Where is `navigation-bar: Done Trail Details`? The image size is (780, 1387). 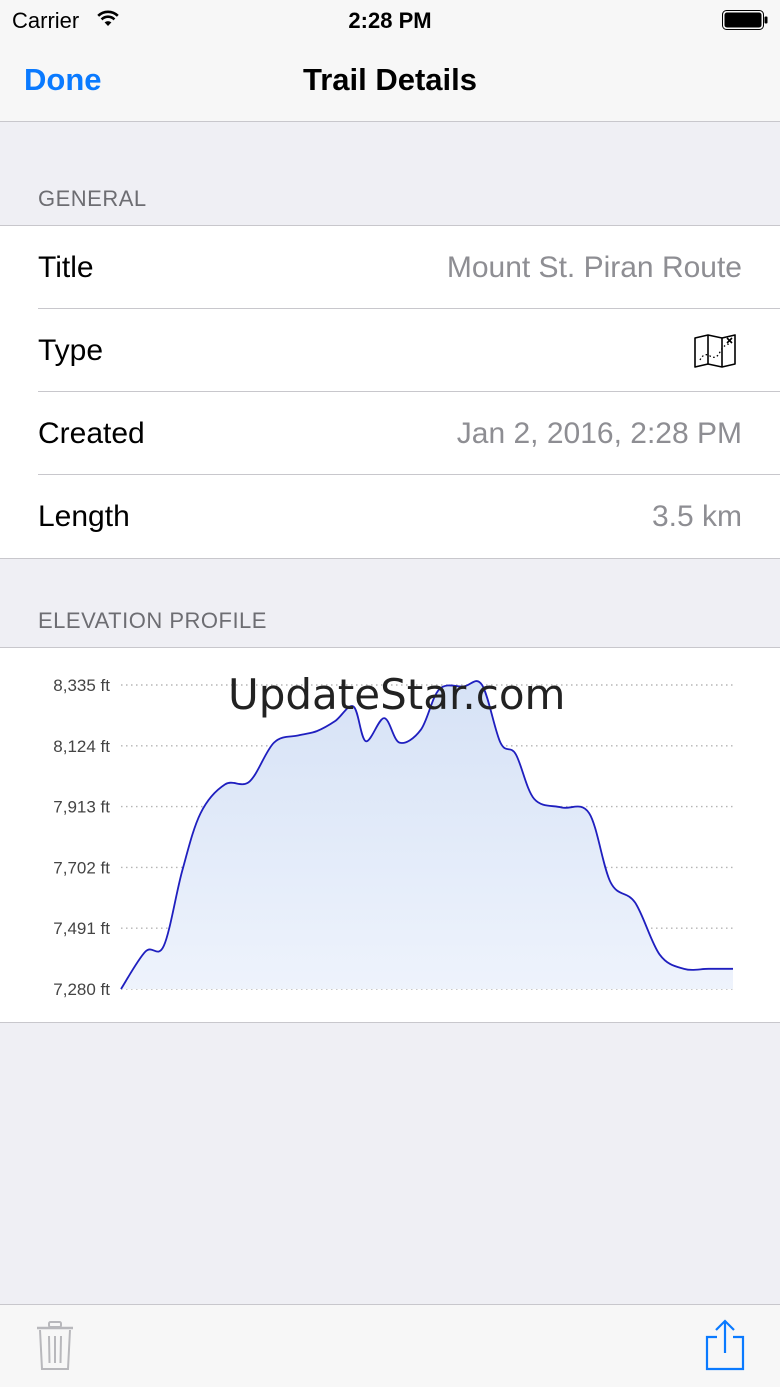
navigation-bar: Done Trail Details is located at coordinates (390, 81).